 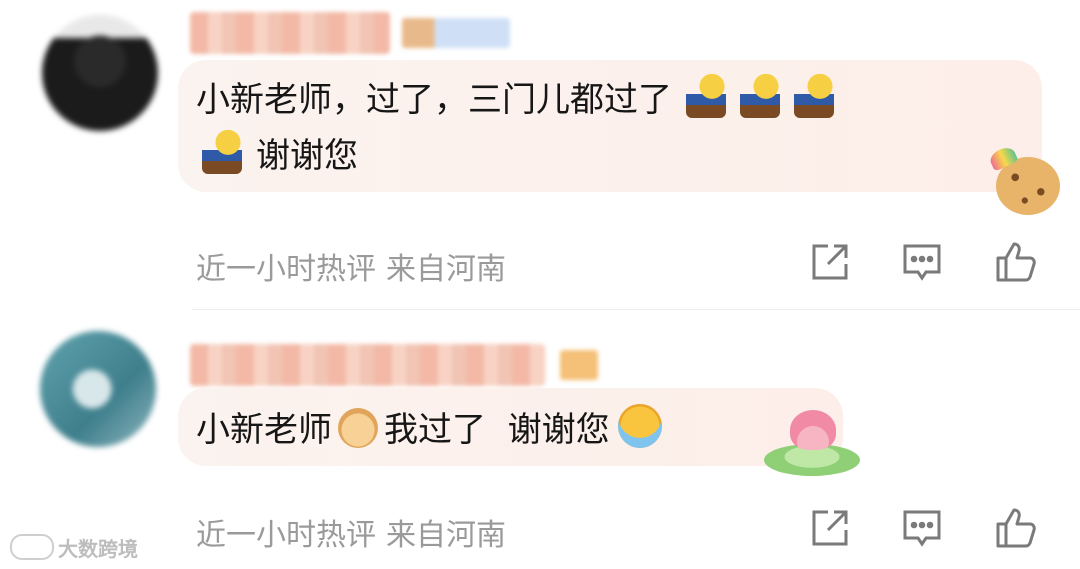 What do you see at coordinates (639, 426) in the screenshot?
I see `crying-face-emoji-icon` at bounding box center [639, 426].